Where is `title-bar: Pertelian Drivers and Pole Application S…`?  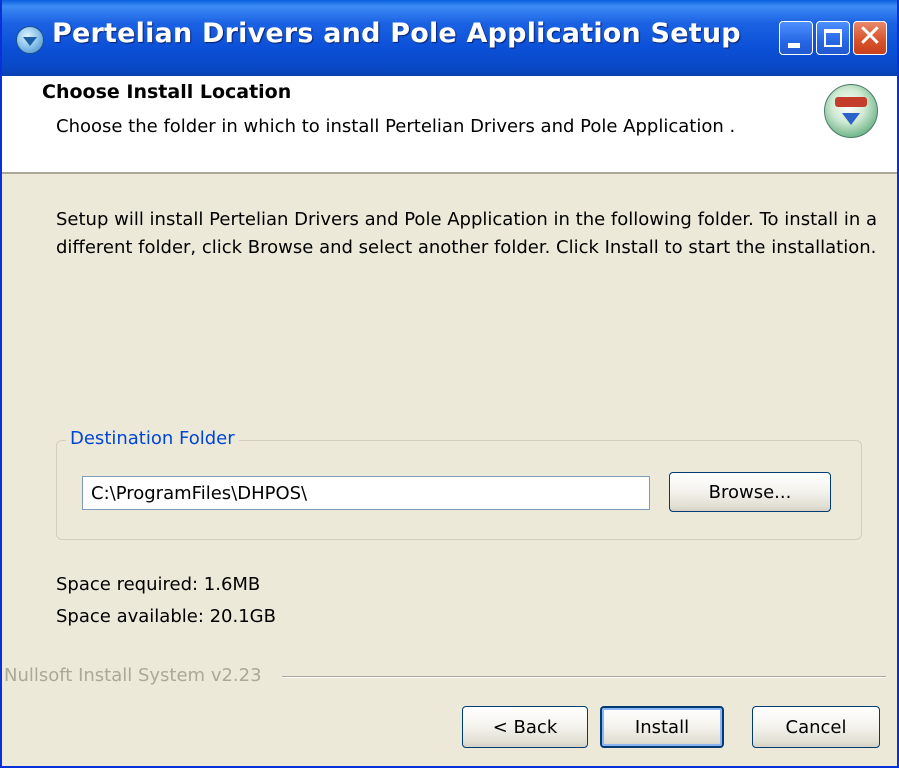 title-bar: Pertelian Drivers and Pole Application S… is located at coordinates (449, 38).